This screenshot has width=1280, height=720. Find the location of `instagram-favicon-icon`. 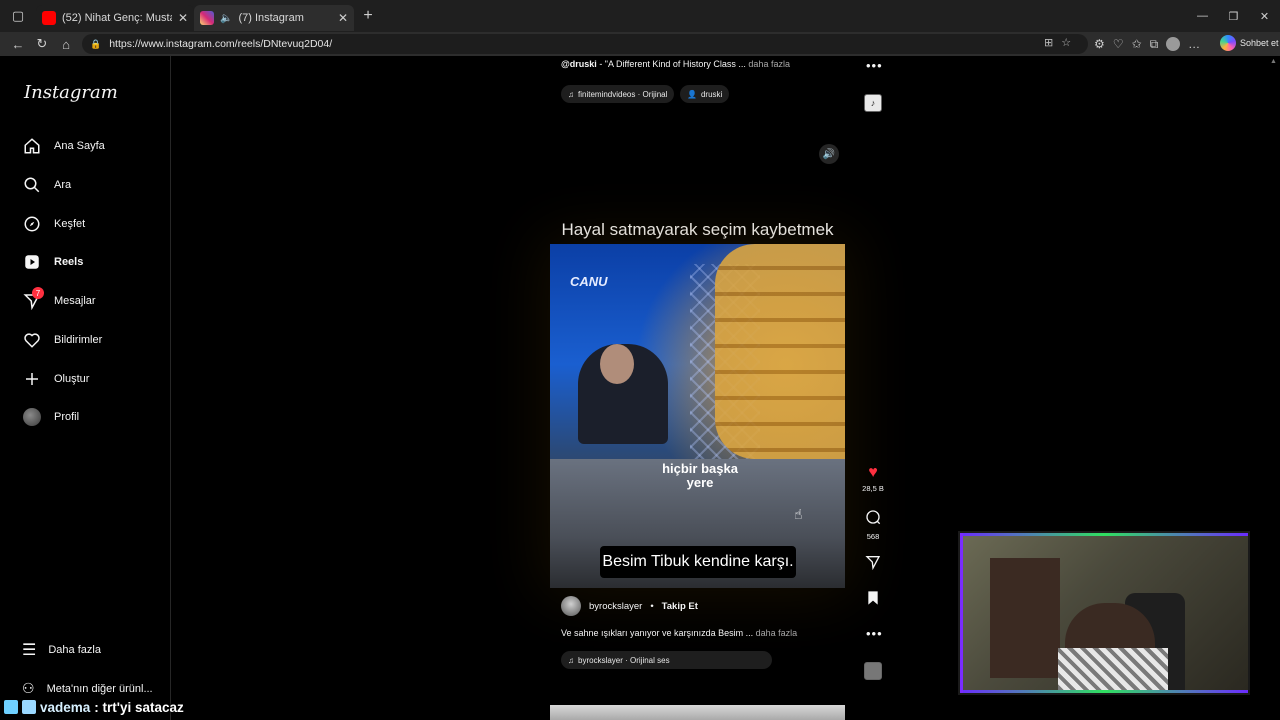

instagram-favicon-icon is located at coordinates (207, 18).